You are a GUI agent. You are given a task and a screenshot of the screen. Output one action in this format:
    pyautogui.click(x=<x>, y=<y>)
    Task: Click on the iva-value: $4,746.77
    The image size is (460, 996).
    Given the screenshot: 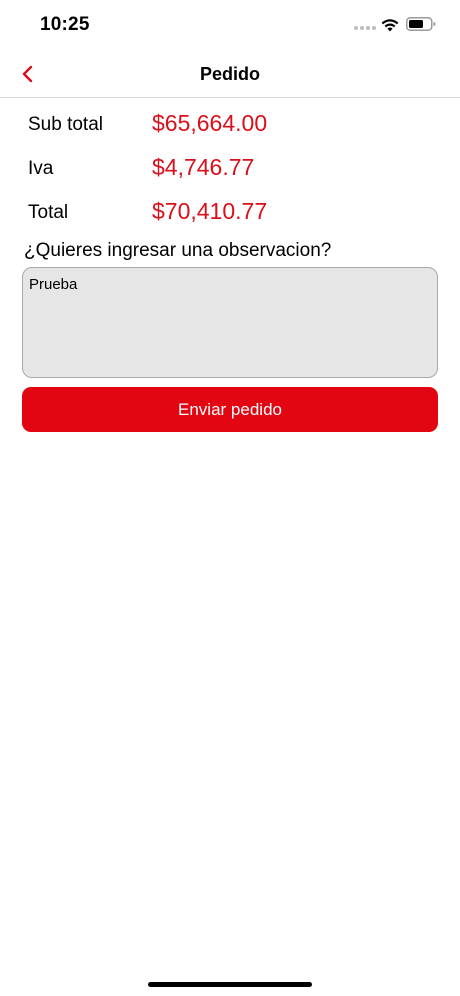 What is the action you would take?
    pyautogui.click(x=203, y=167)
    